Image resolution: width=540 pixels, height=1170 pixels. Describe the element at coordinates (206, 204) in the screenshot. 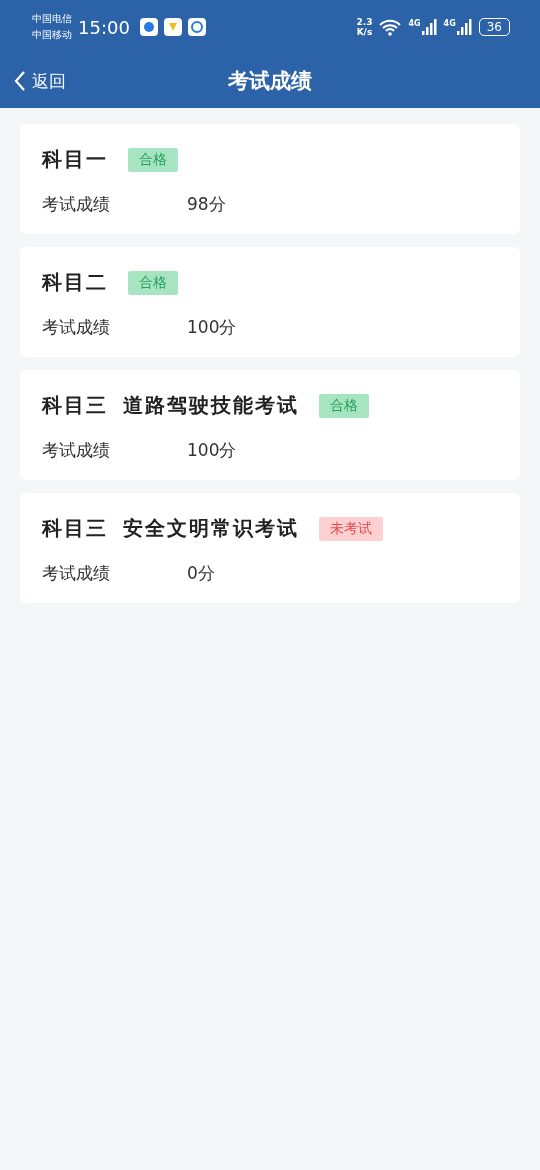

I see `score-value: 98分` at that location.